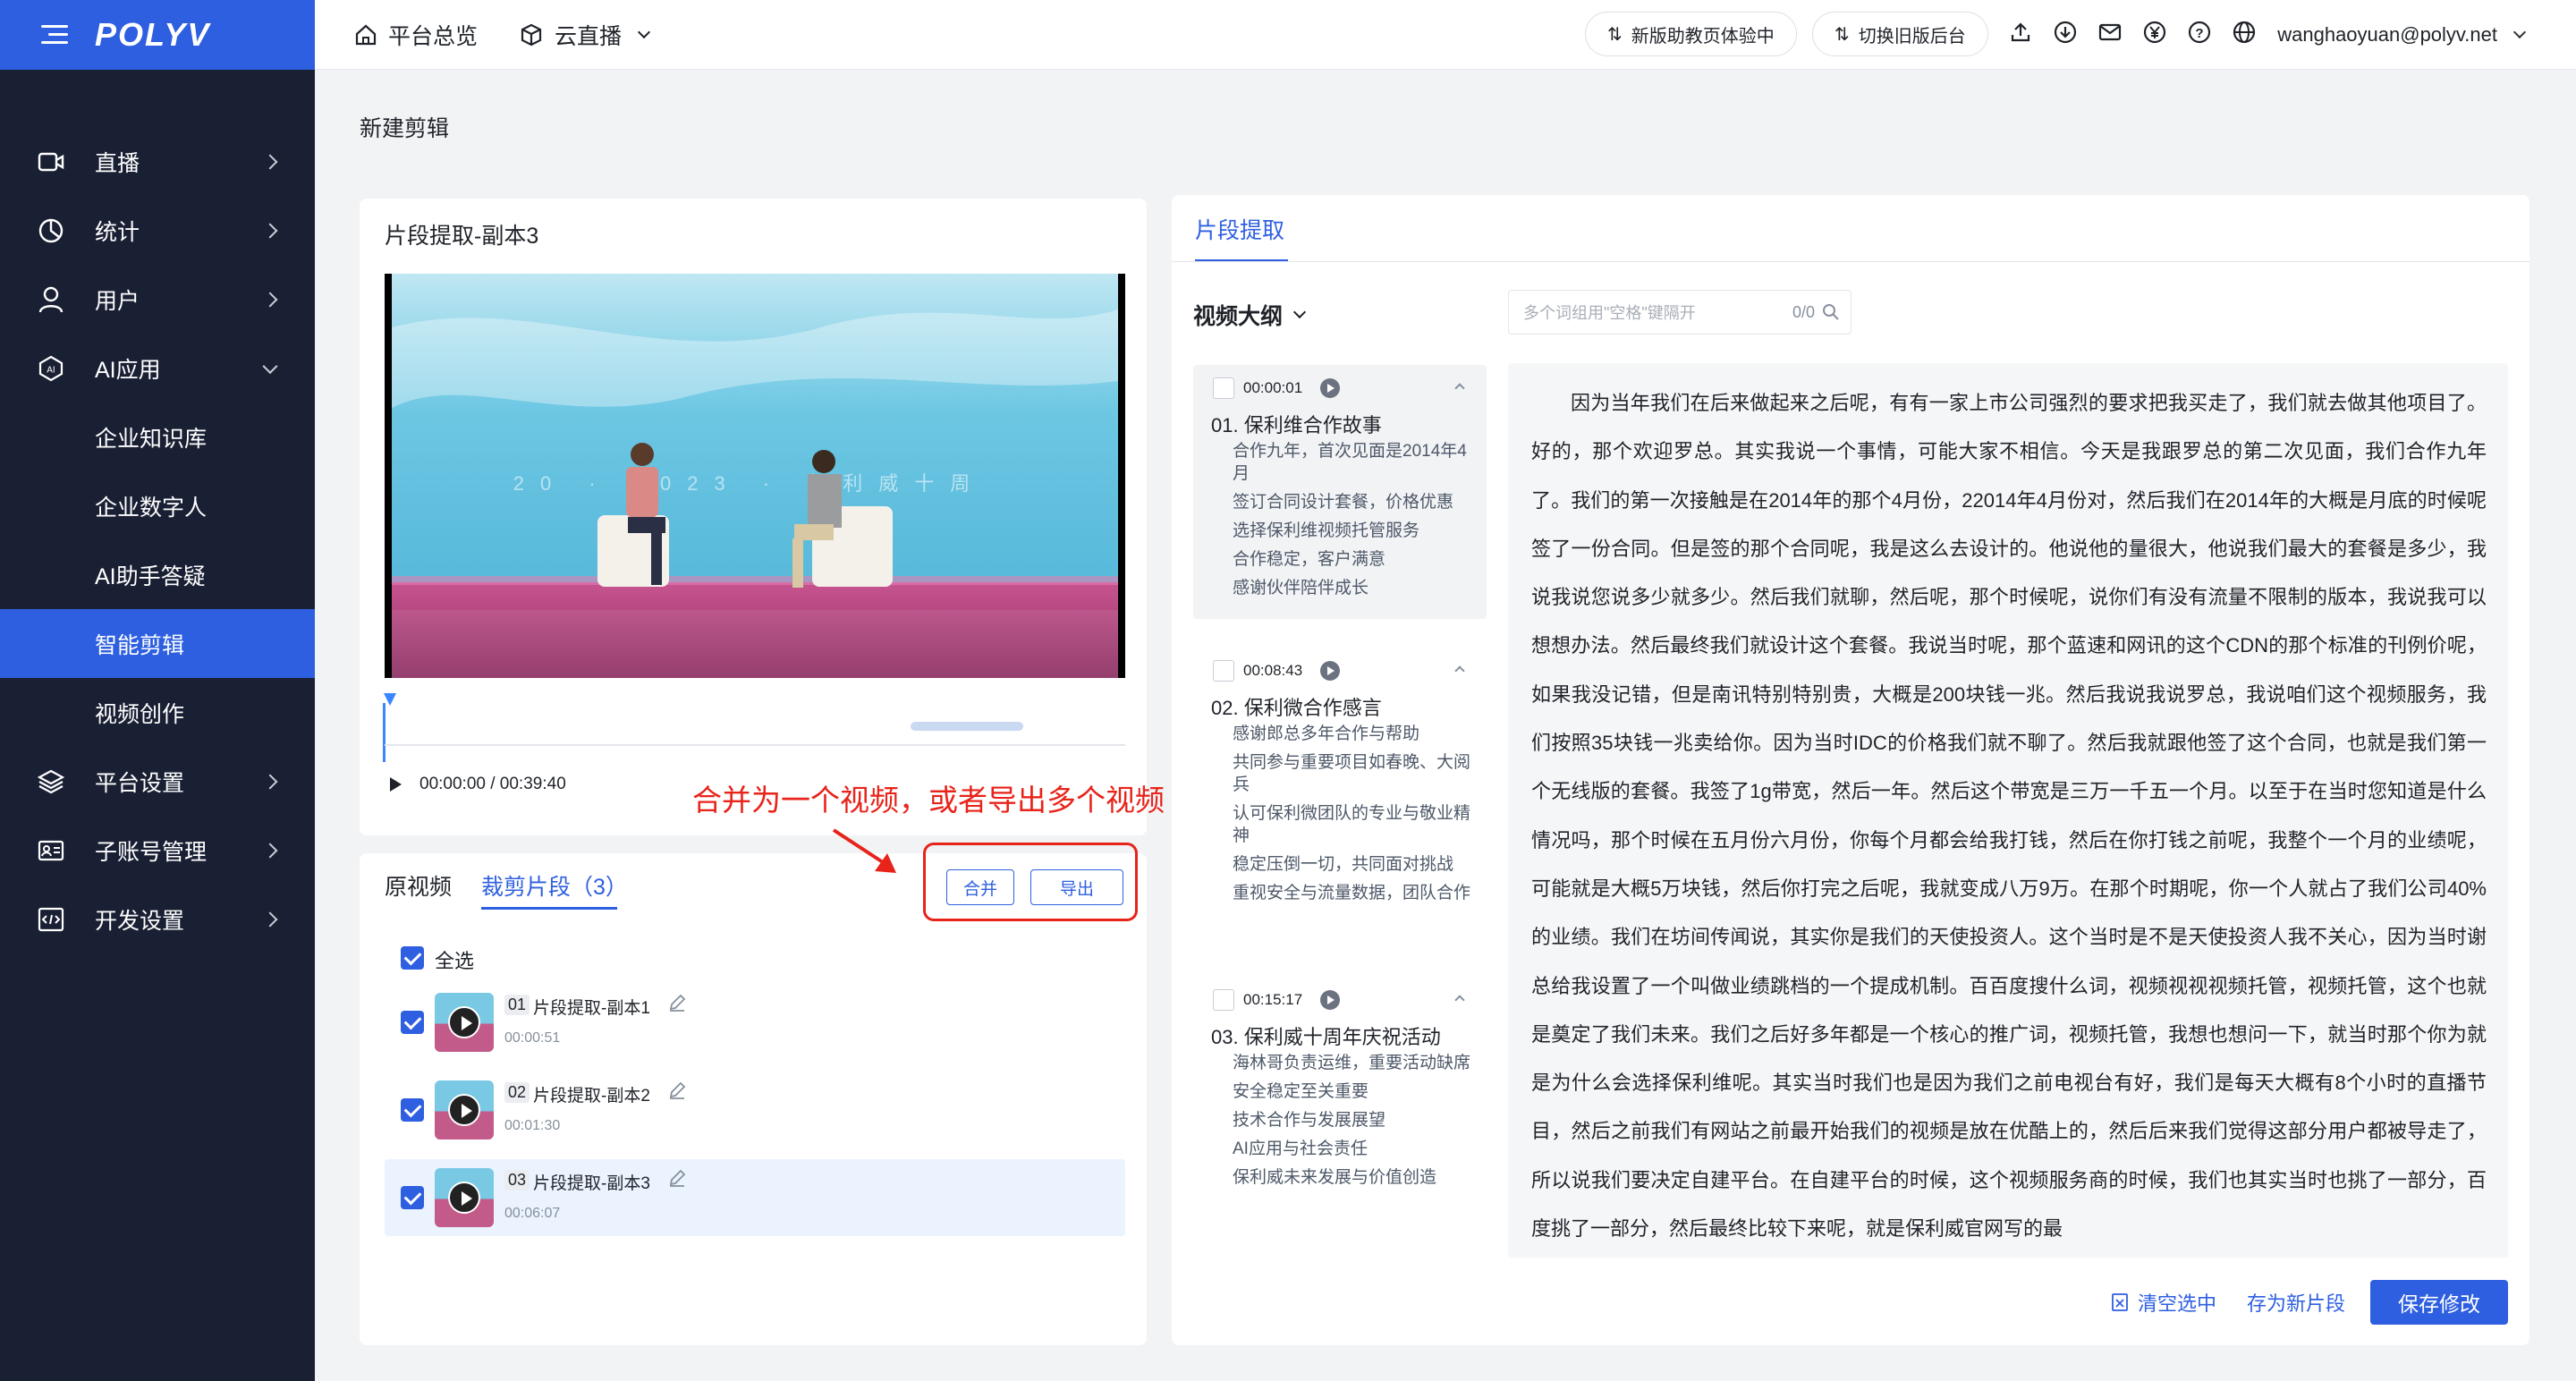 The width and height of the screenshot is (2576, 1381). I want to click on svg-text: AI, so click(51, 370).